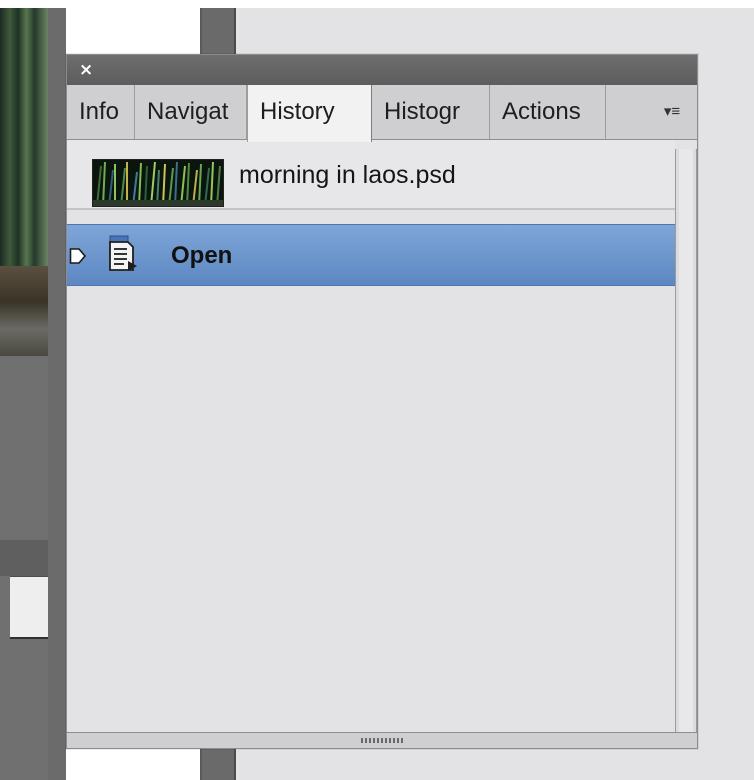 The image size is (754, 780). What do you see at coordinates (87, 70) in the screenshot?
I see `close-icon: ×` at bounding box center [87, 70].